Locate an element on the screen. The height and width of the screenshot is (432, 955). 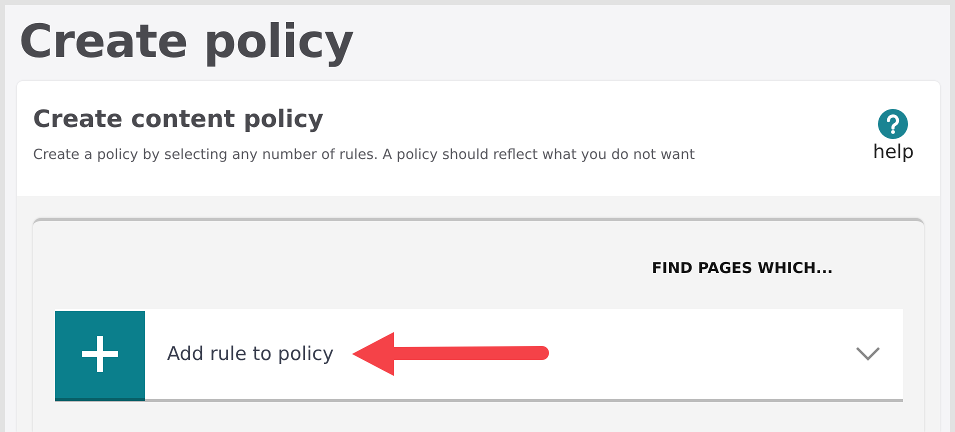
add-rule-label: Add rule to policy is located at coordinates (250, 354).